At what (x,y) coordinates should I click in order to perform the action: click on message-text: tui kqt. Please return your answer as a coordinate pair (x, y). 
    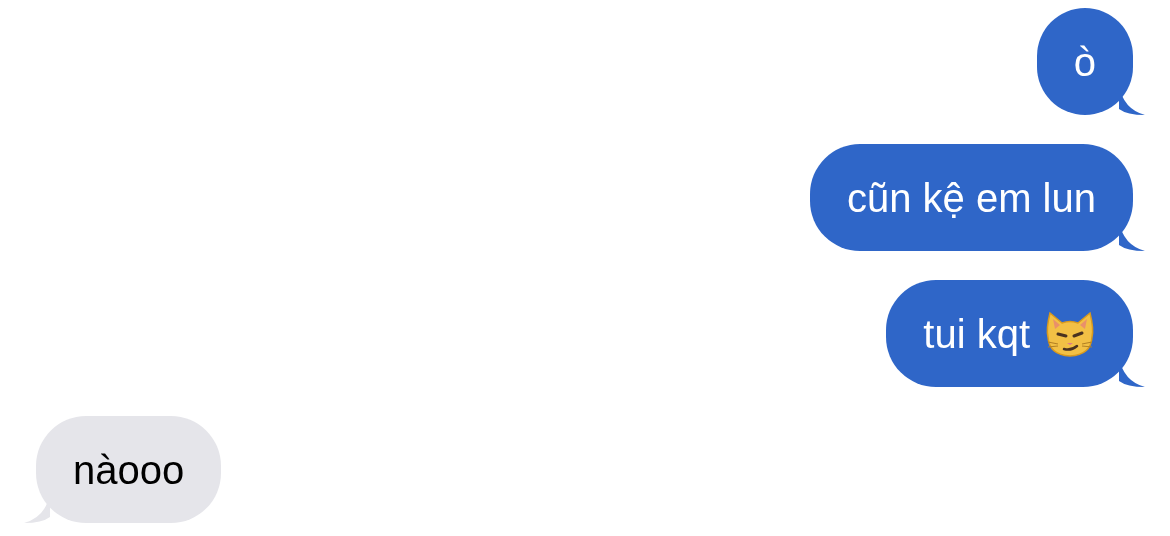
    Looking at the image, I should click on (976, 334).